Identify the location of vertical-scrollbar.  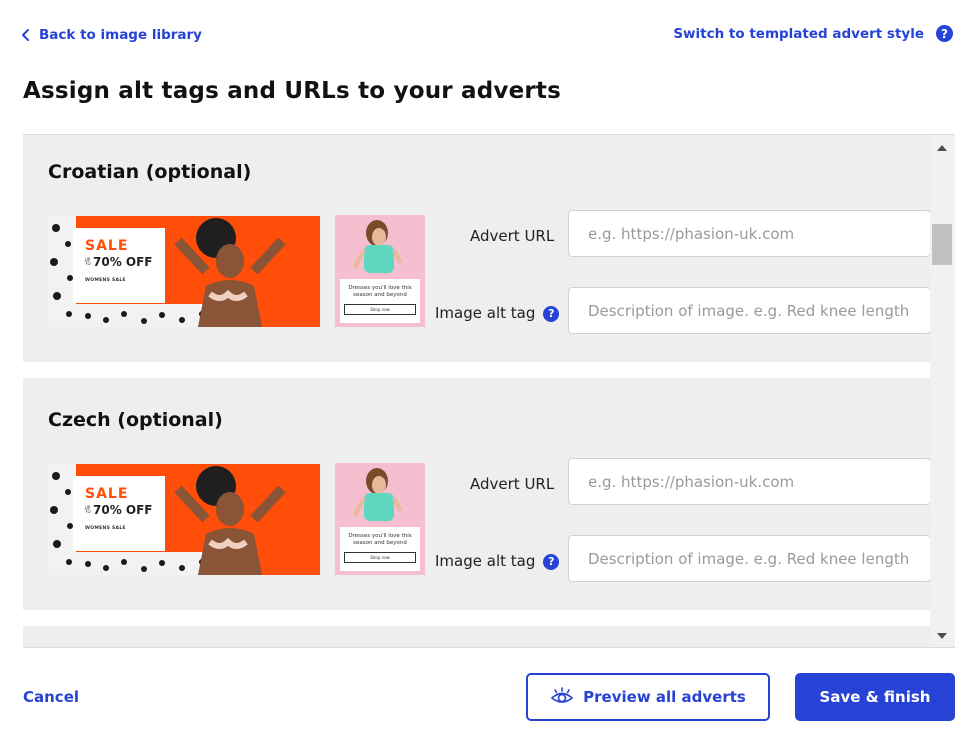
(942, 391).